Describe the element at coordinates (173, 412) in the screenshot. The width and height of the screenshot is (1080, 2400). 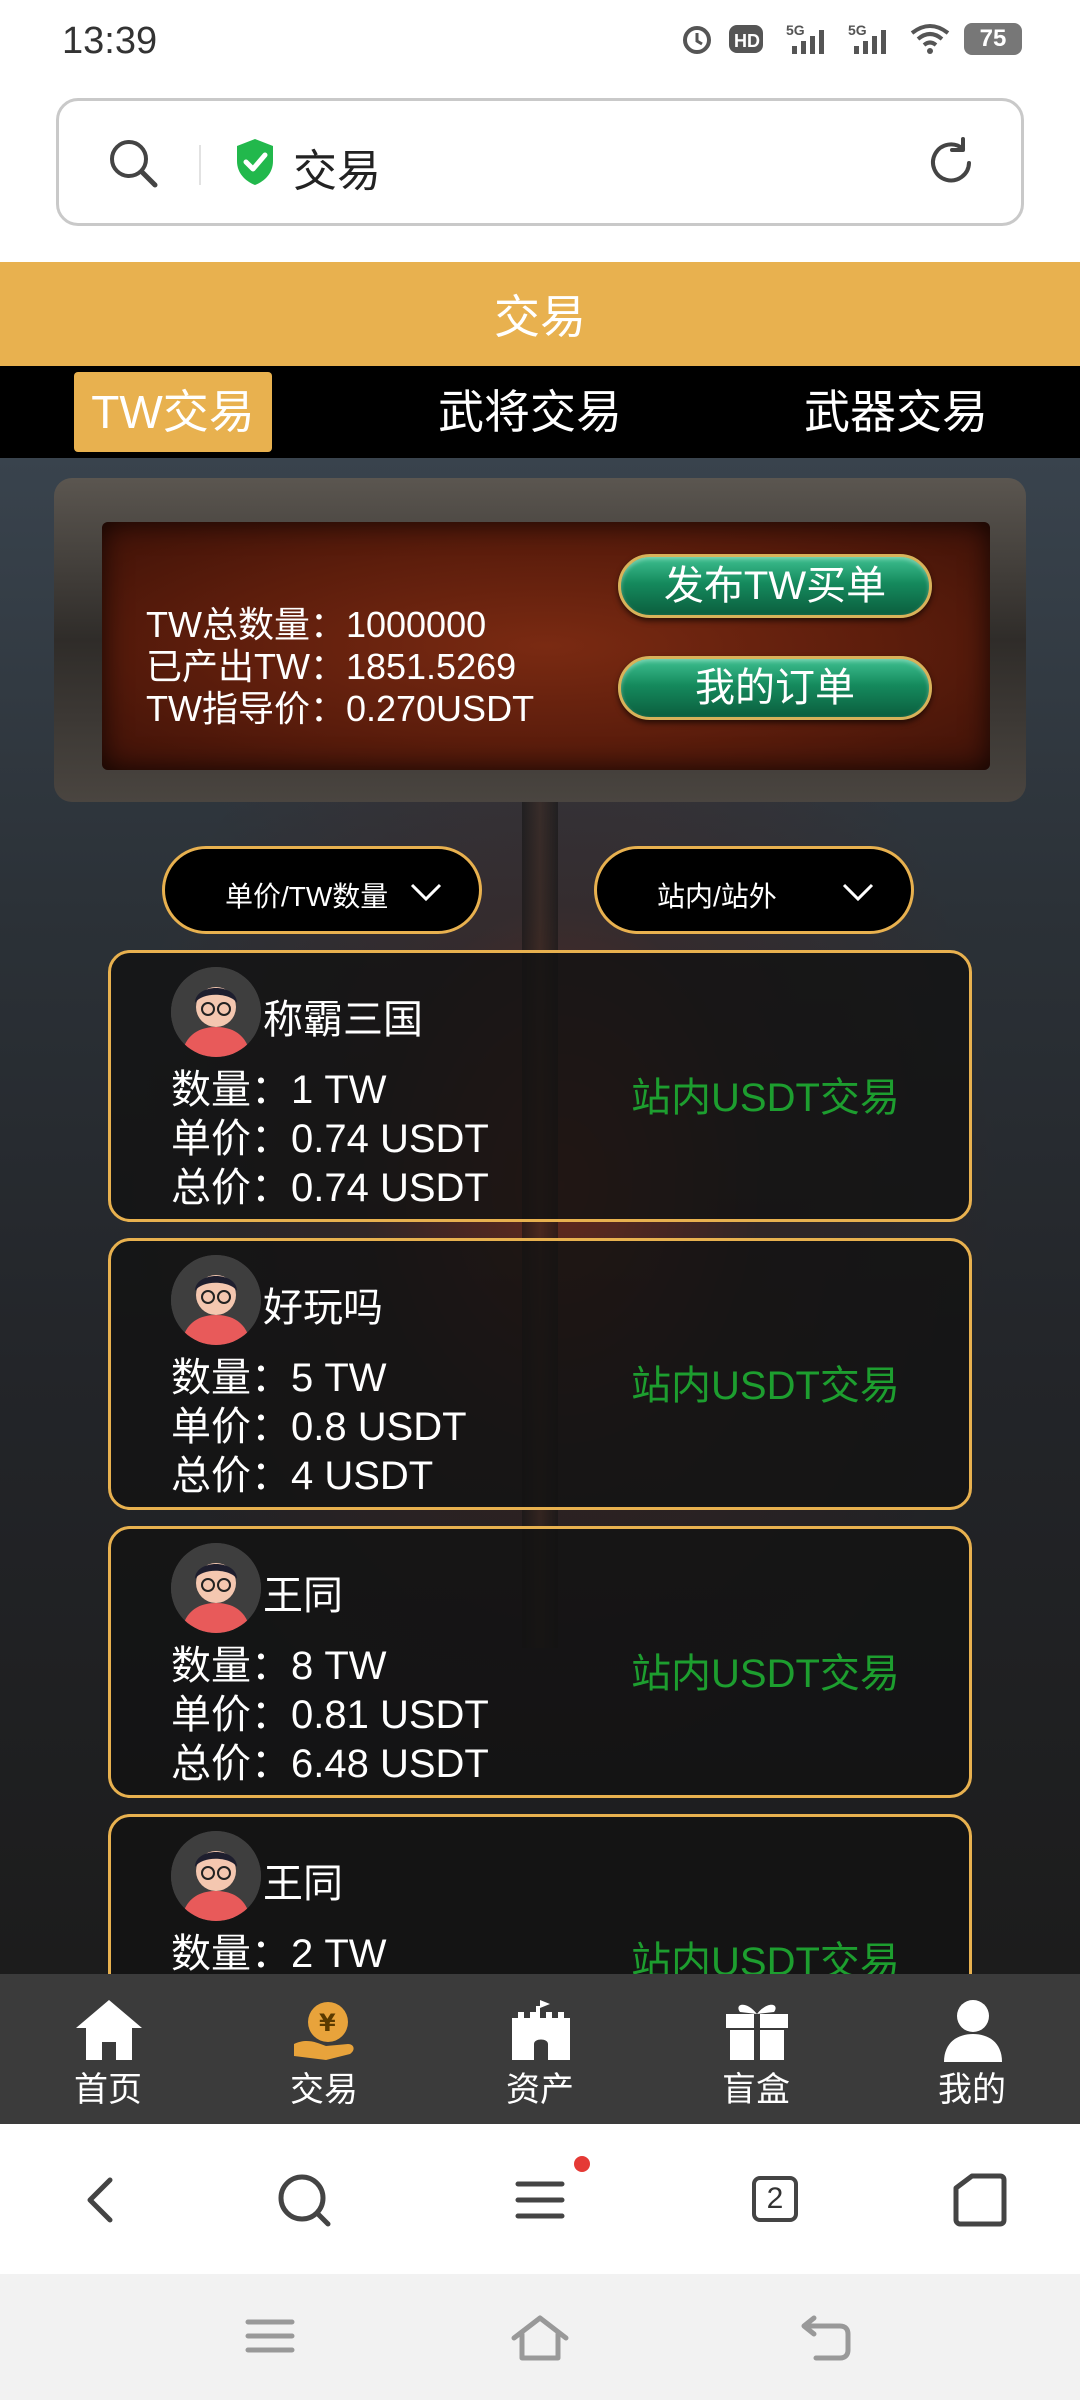
I see `tab-tw-trade: TW交易` at that location.